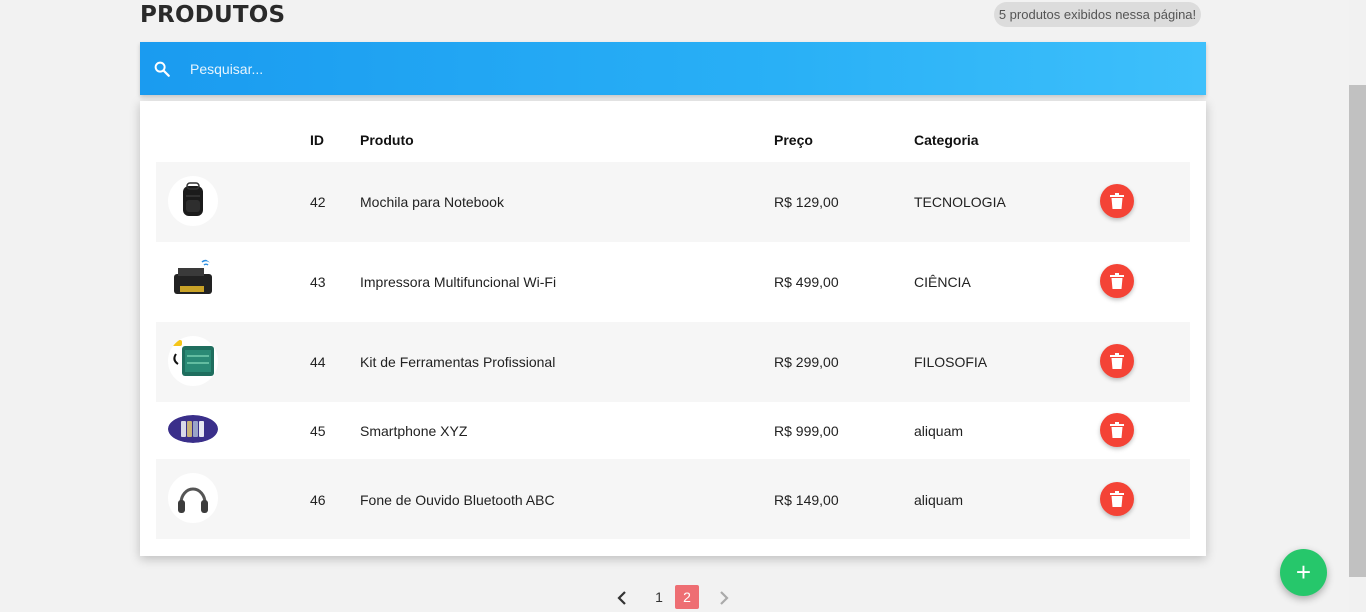 Image resolution: width=1366 pixels, height=612 pixels. What do you see at coordinates (687, 597) in the screenshot?
I see `page-2-button: 2` at bounding box center [687, 597].